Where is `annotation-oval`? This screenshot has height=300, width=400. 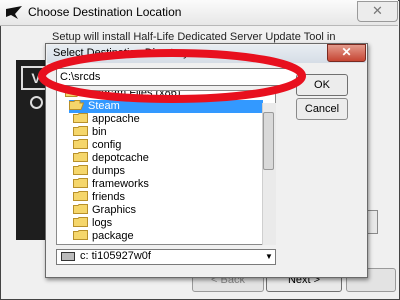
annotation-oval is located at coordinates (172, 76).